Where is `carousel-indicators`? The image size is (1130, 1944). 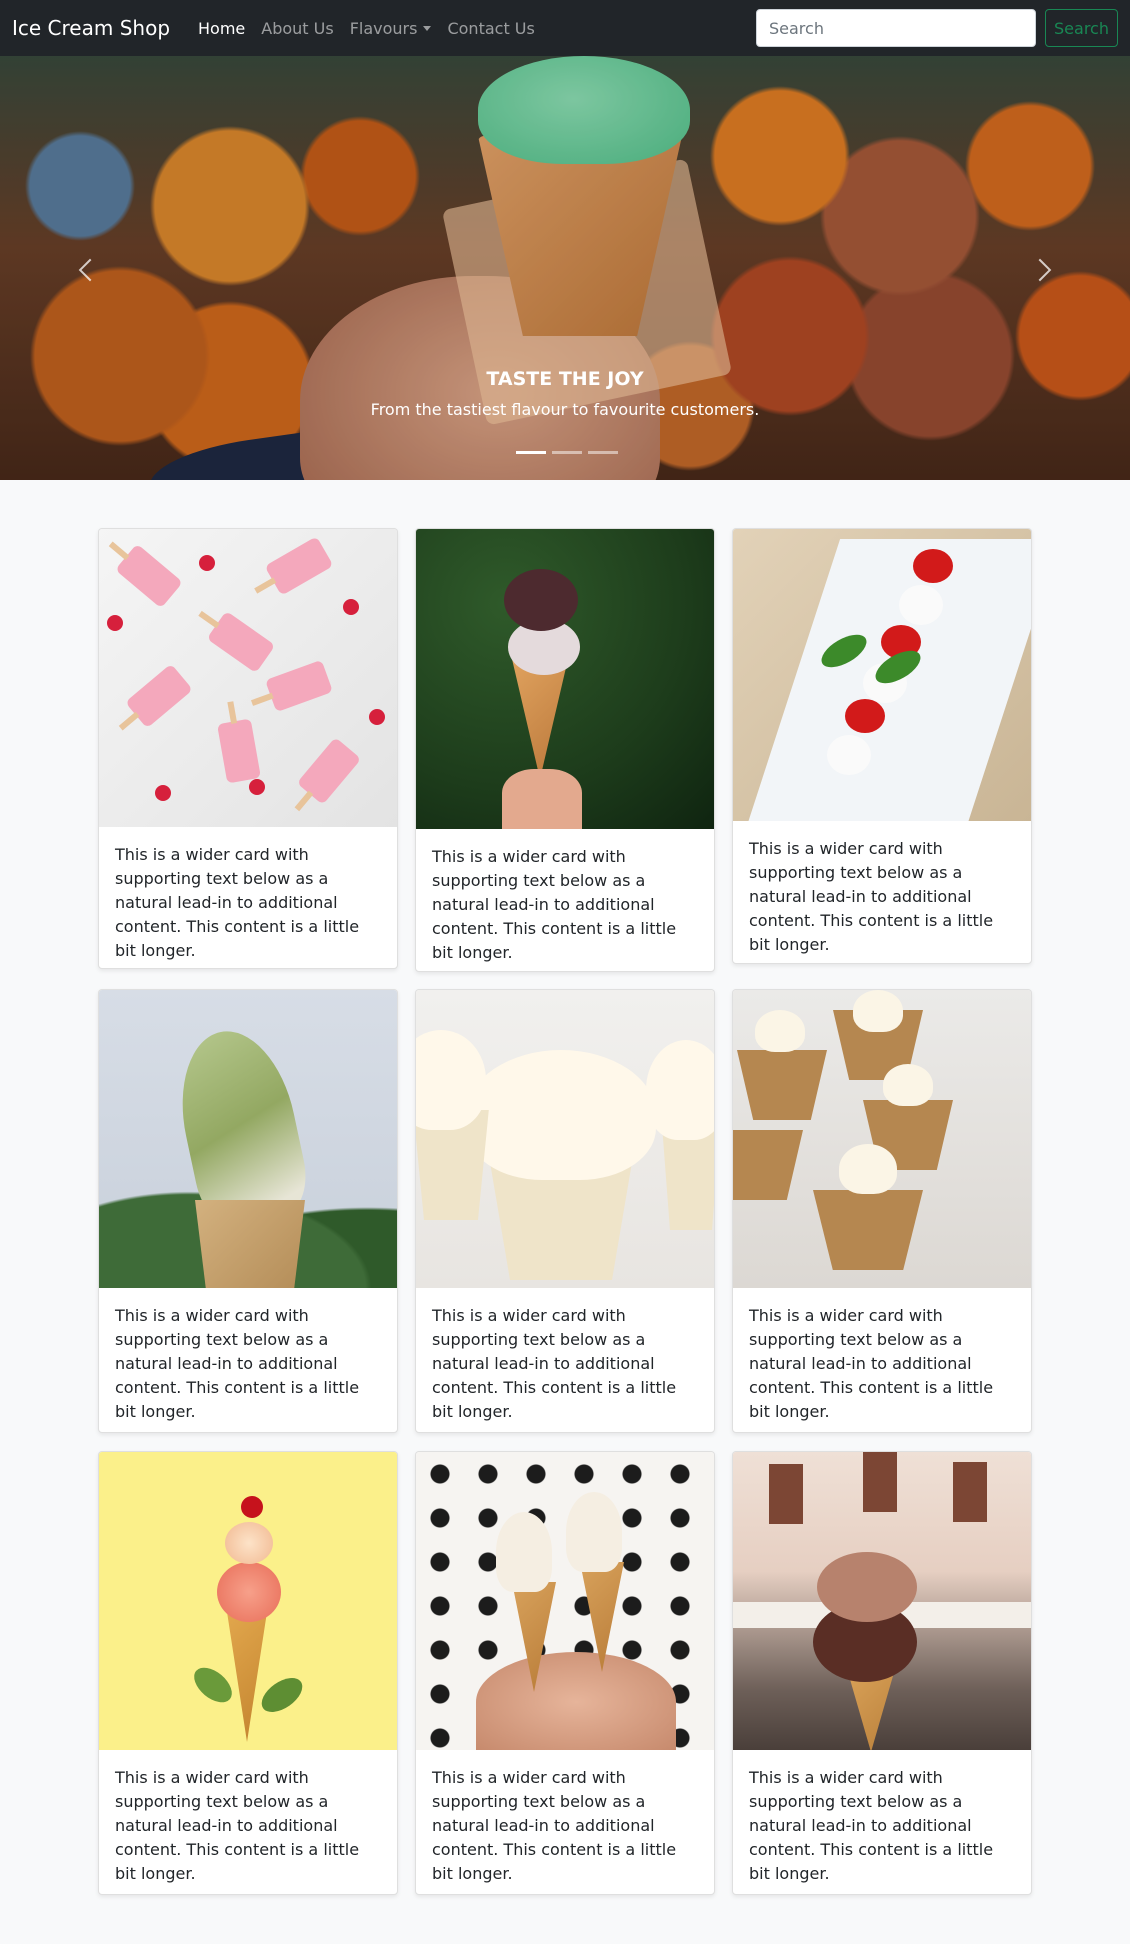 carousel-indicators is located at coordinates (567, 452).